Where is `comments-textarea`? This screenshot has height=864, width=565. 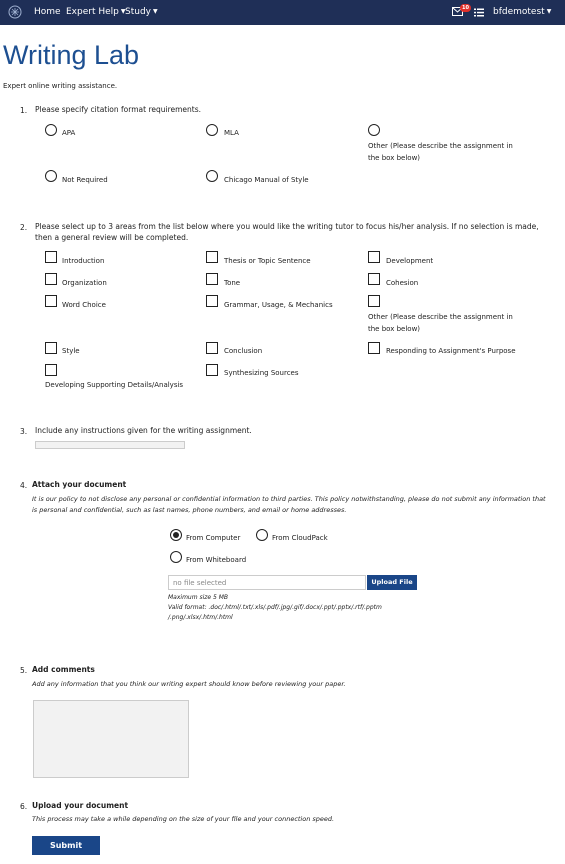 comments-textarea is located at coordinates (111, 739).